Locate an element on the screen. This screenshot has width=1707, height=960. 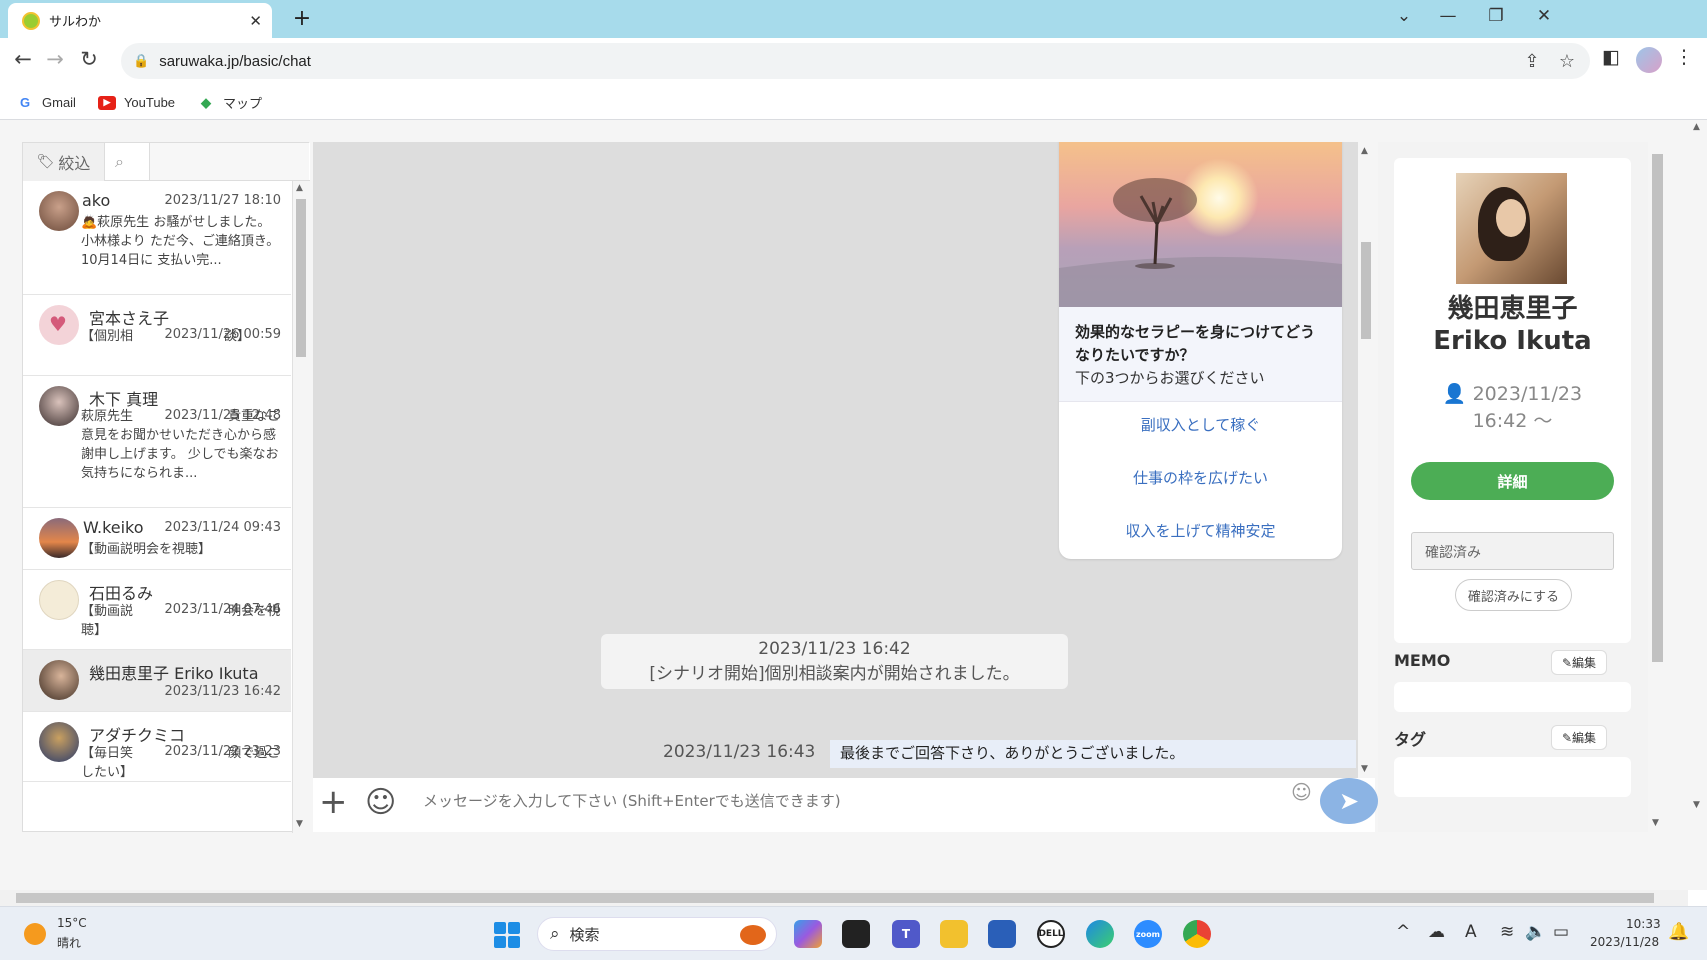
site-favicon-icon is located at coordinates (31, 20).